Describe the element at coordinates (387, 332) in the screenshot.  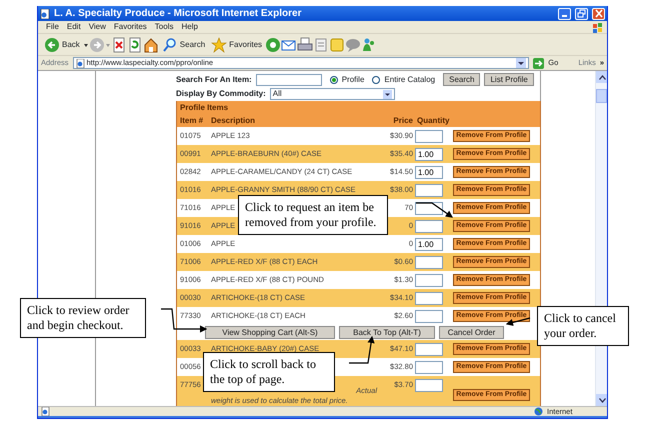
I see `action-button: Back To Top (Alt-T)` at that location.